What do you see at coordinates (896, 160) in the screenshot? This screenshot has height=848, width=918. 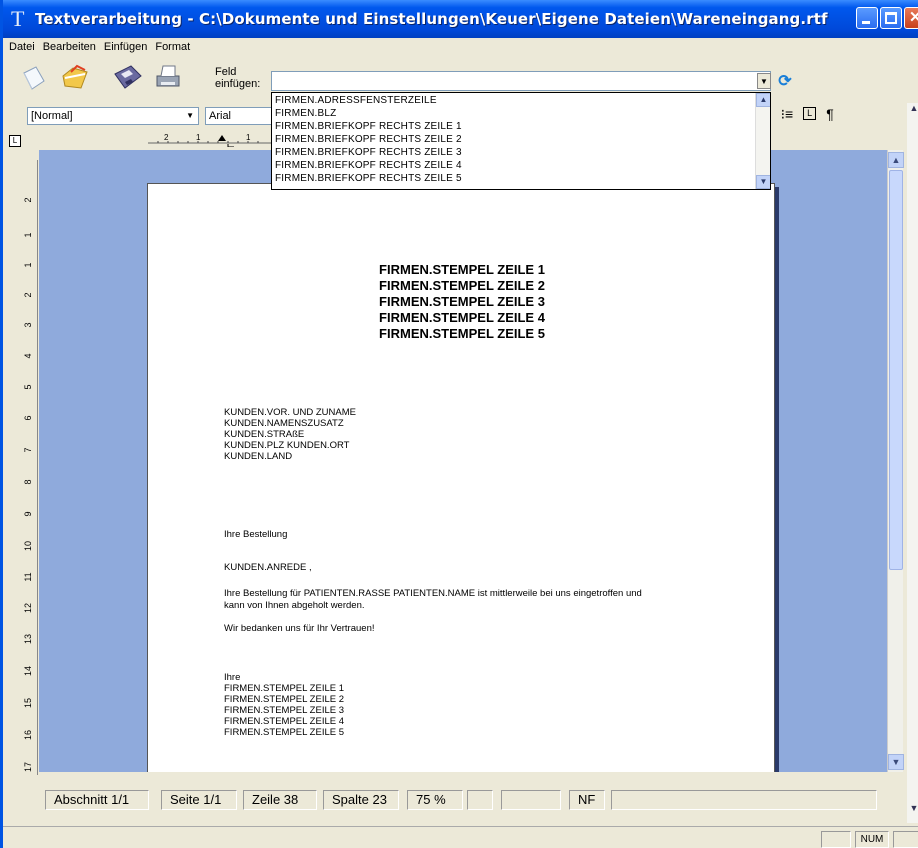 I see `scroll-up-icon: ▲` at bounding box center [896, 160].